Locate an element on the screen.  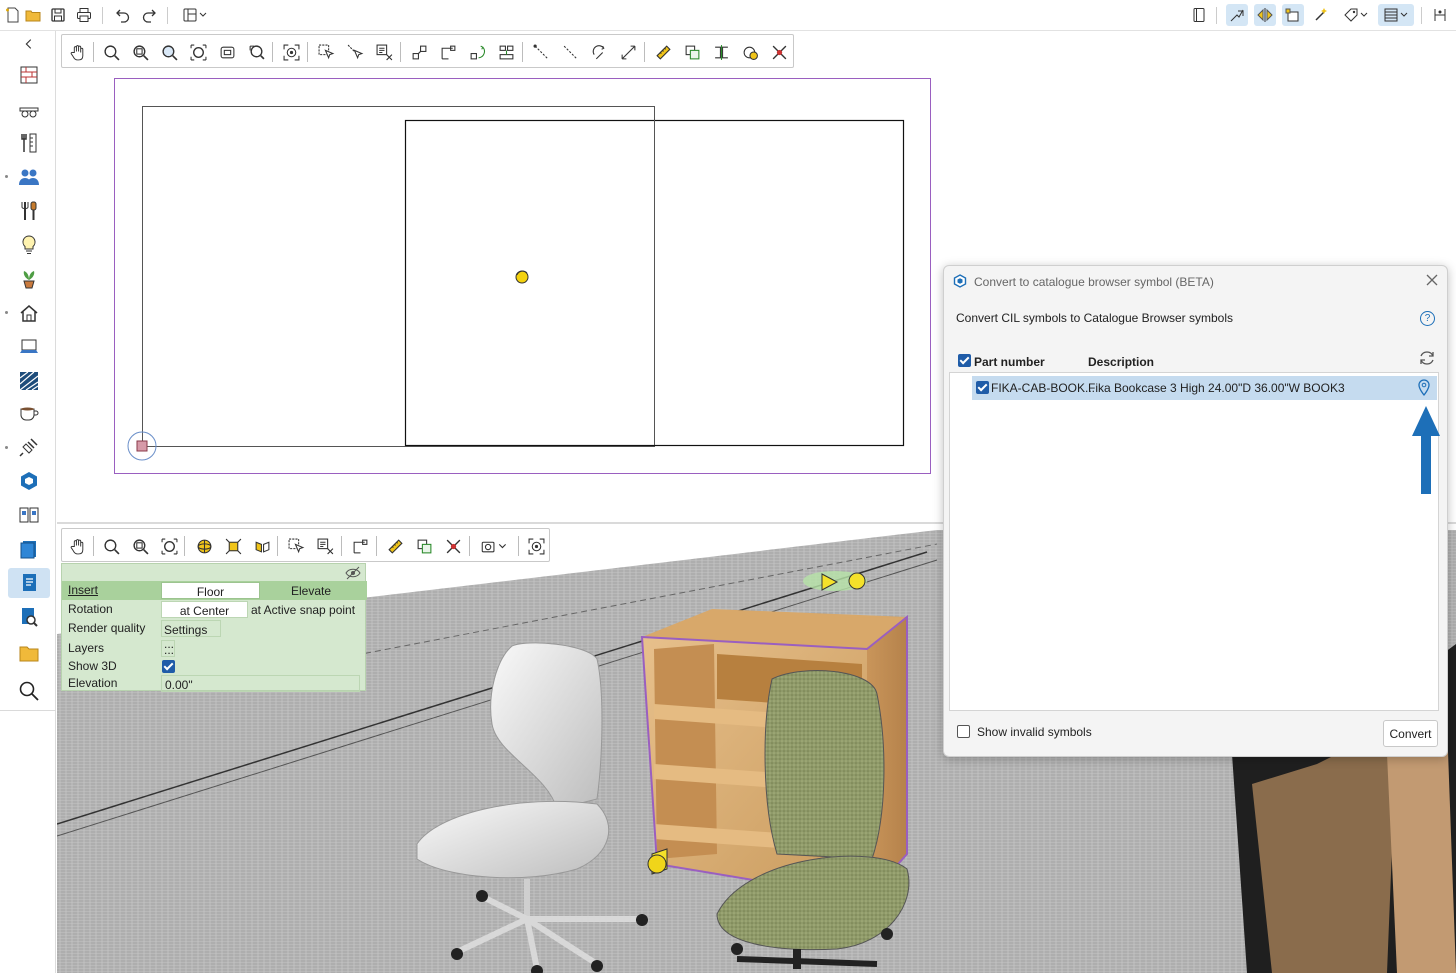
select-all-checkbox is located at coordinates (964, 360).